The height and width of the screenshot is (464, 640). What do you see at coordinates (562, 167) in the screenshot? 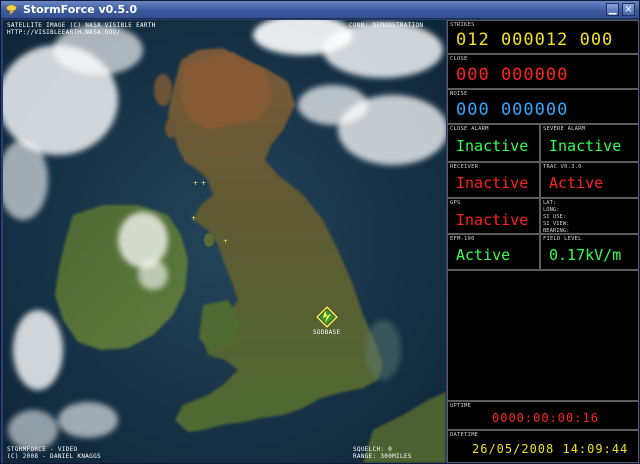
I see `trac-label: TRAC v0.3.0` at bounding box center [562, 167].